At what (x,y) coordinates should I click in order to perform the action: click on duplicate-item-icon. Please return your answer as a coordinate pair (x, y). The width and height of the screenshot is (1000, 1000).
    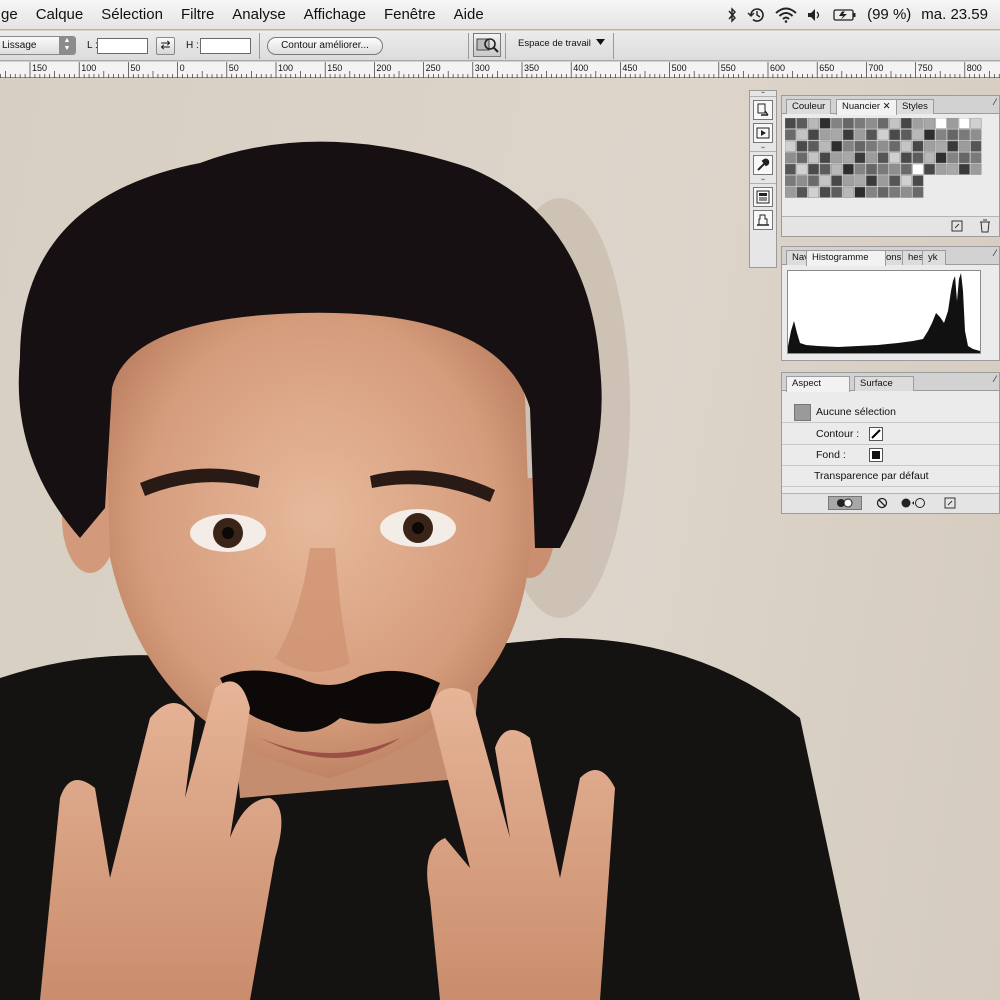
    Looking at the image, I should click on (950, 504).